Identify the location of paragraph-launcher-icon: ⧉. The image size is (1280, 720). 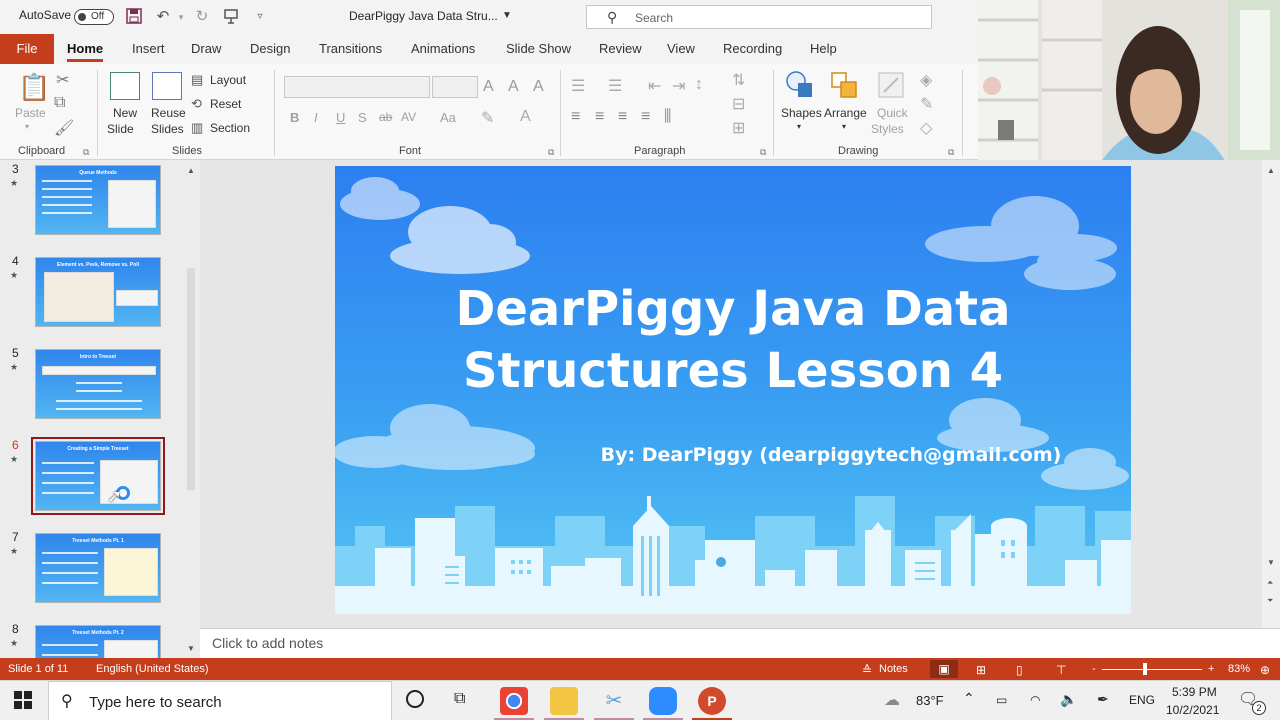
(763, 152).